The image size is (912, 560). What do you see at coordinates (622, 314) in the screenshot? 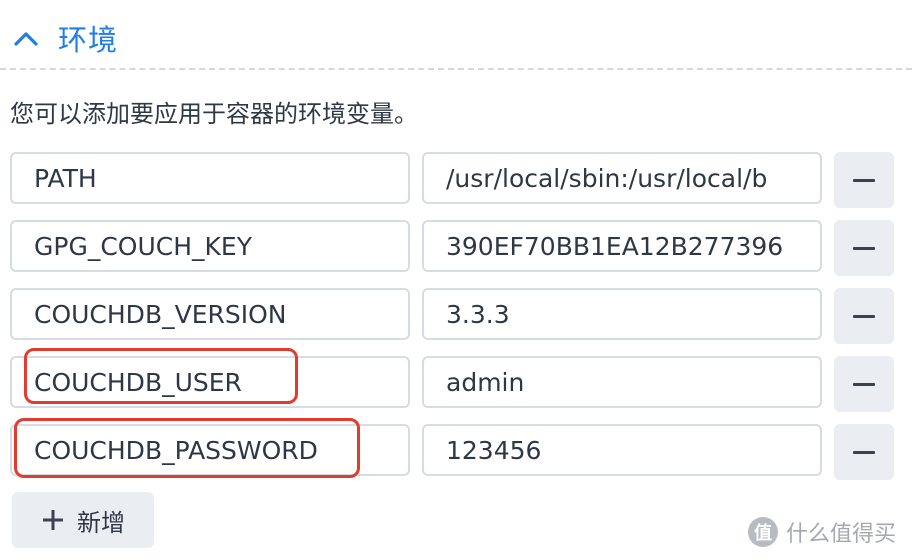
I see `env-value-field: 3.3.3` at bounding box center [622, 314].